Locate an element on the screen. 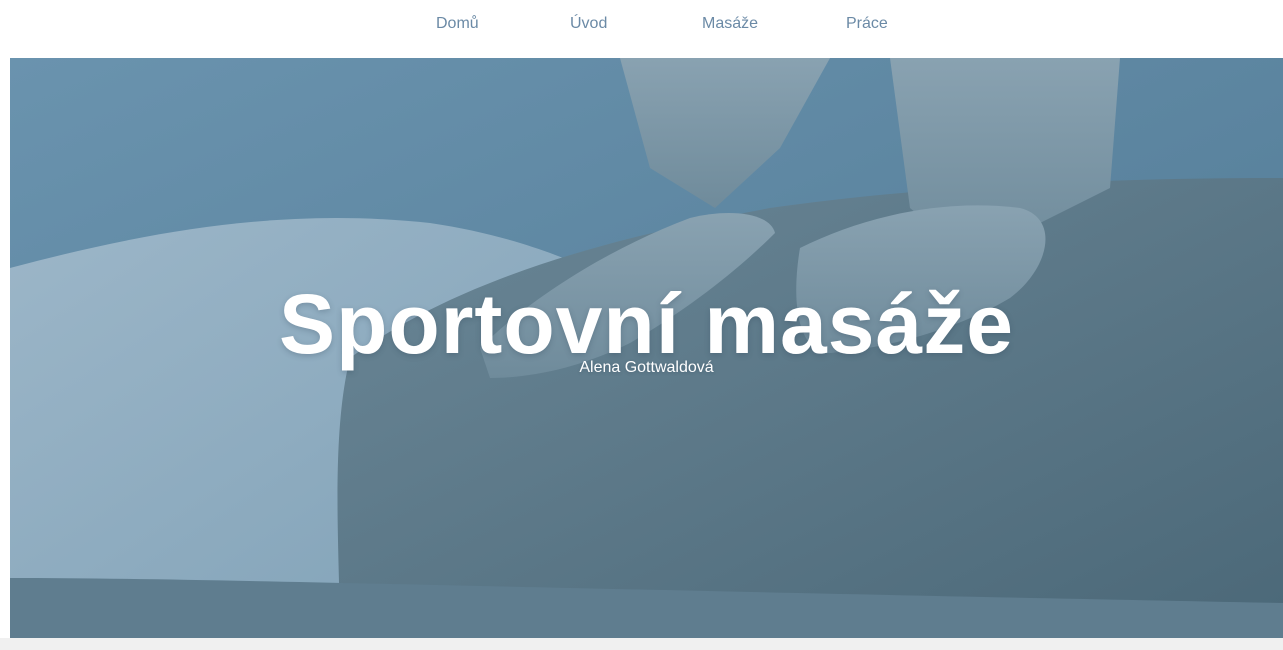  nav-link-domu: Domů is located at coordinates (457, 24).